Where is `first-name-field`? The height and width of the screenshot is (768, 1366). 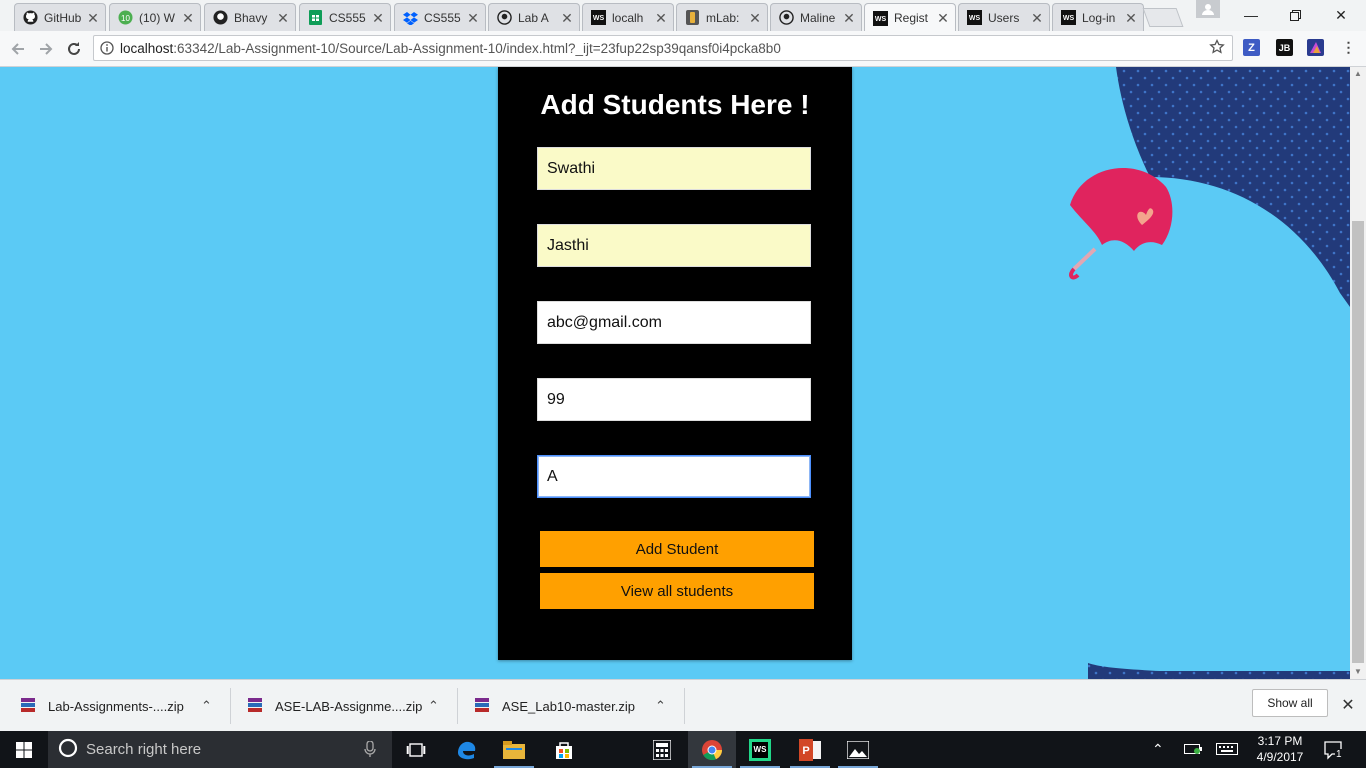
first-name-field is located at coordinates (674, 168).